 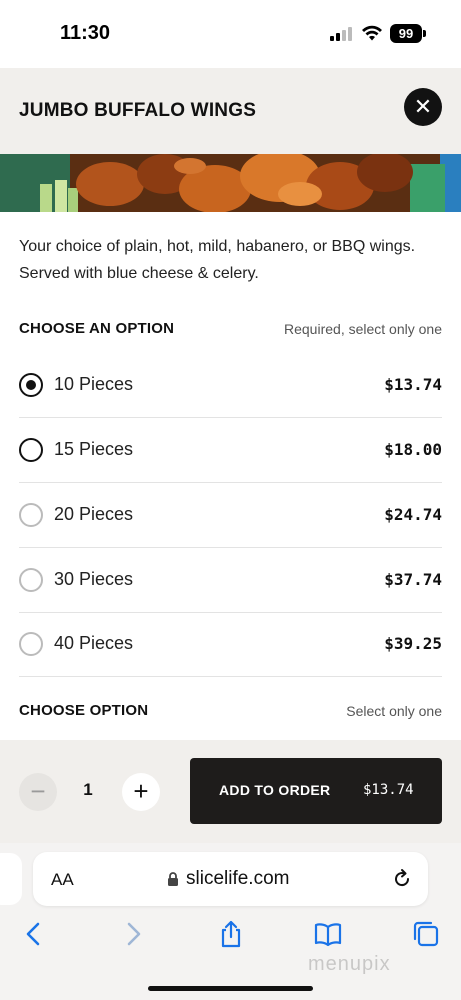 What do you see at coordinates (230, 710) in the screenshot?
I see `section-choose-option: CHOOSE OPTION Select only one` at bounding box center [230, 710].